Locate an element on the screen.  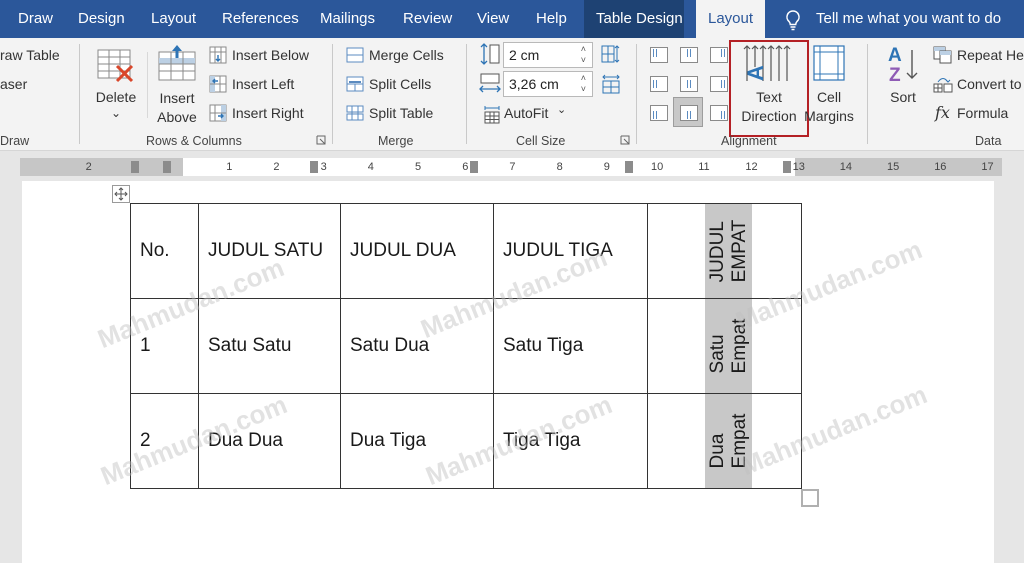
cell-text: JUDUL TIGA is located at coordinates (558, 250).